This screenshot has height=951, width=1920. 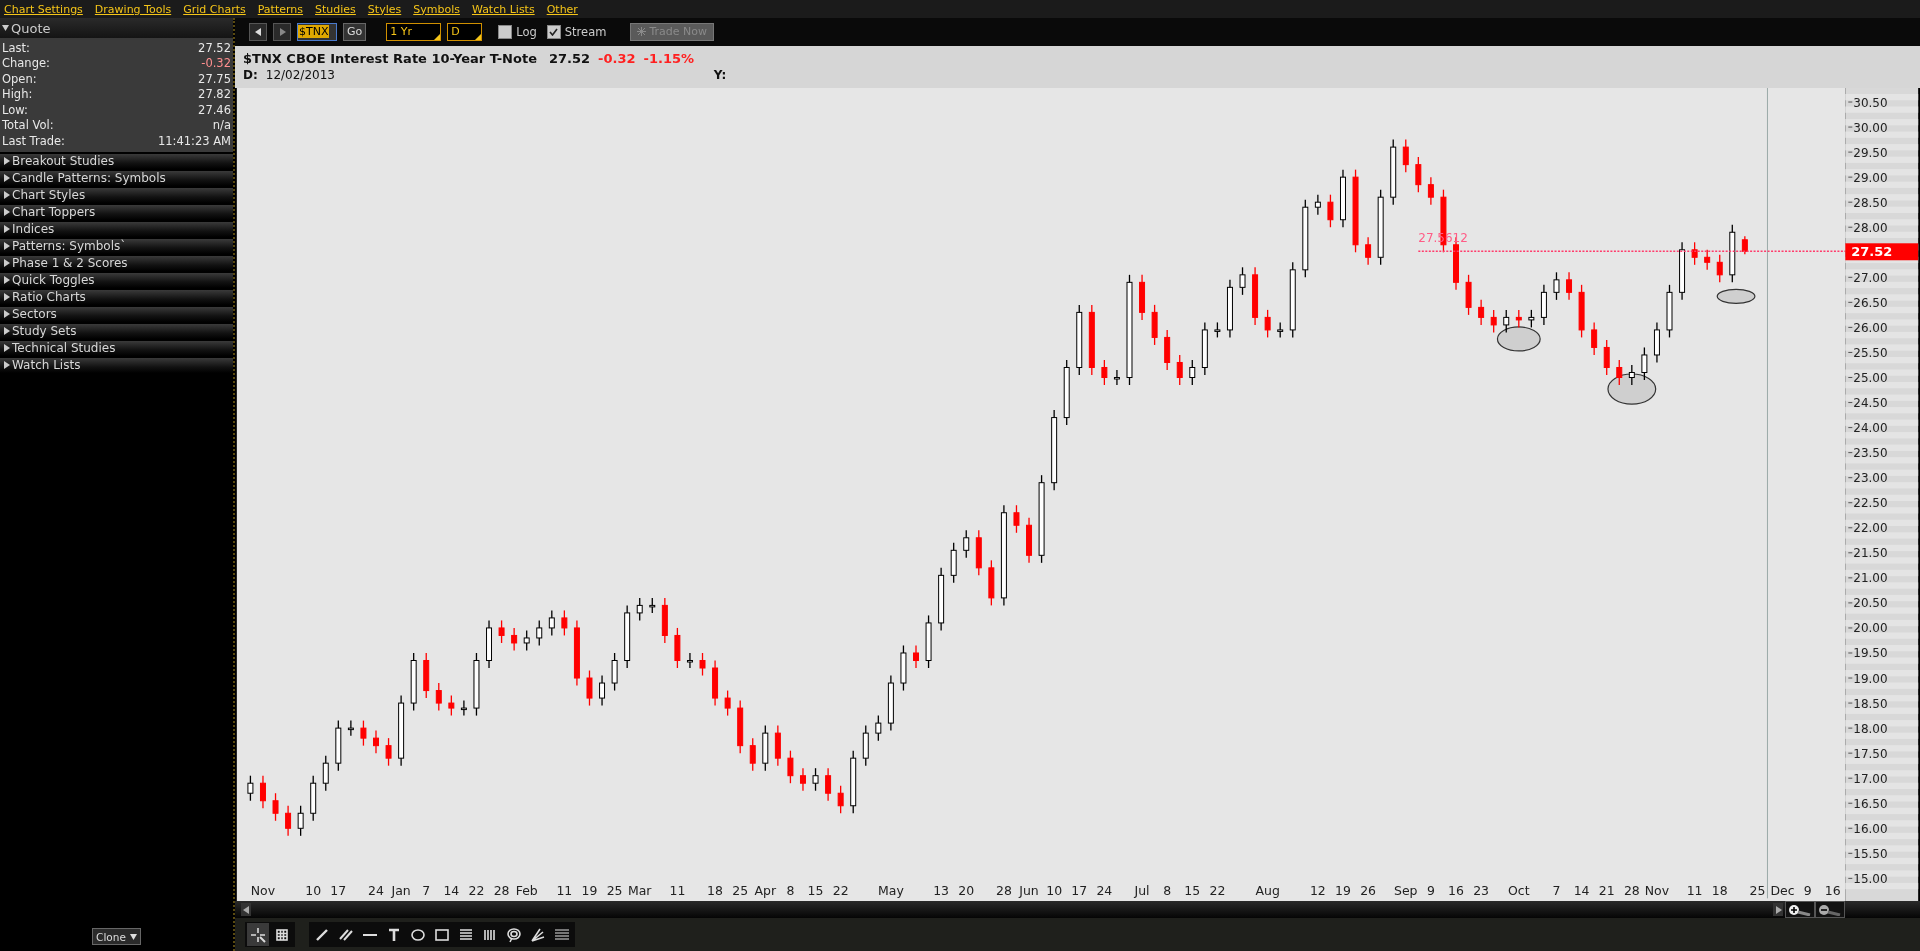 What do you see at coordinates (116, 229) in the screenshot?
I see `sidebar-section: Indices` at bounding box center [116, 229].